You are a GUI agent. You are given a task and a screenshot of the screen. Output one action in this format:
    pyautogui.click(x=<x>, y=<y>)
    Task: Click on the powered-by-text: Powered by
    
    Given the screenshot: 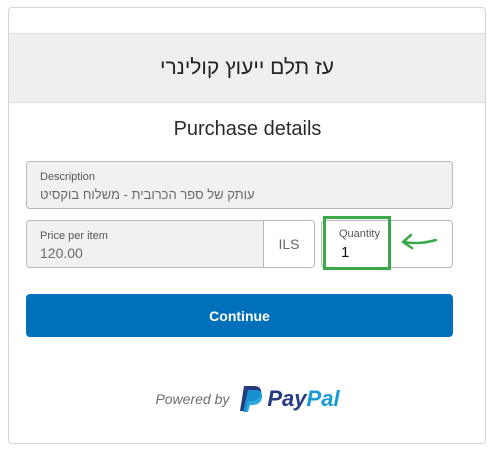 What is the action you would take?
    pyautogui.click(x=192, y=399)
    